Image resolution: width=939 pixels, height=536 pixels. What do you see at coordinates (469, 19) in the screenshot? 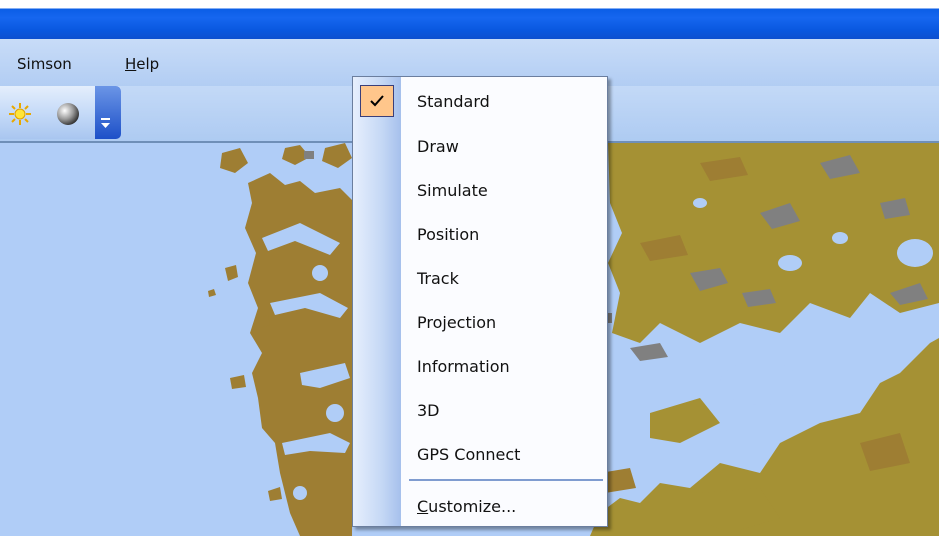
I see `title-bar` at bounding box center [469, 19].